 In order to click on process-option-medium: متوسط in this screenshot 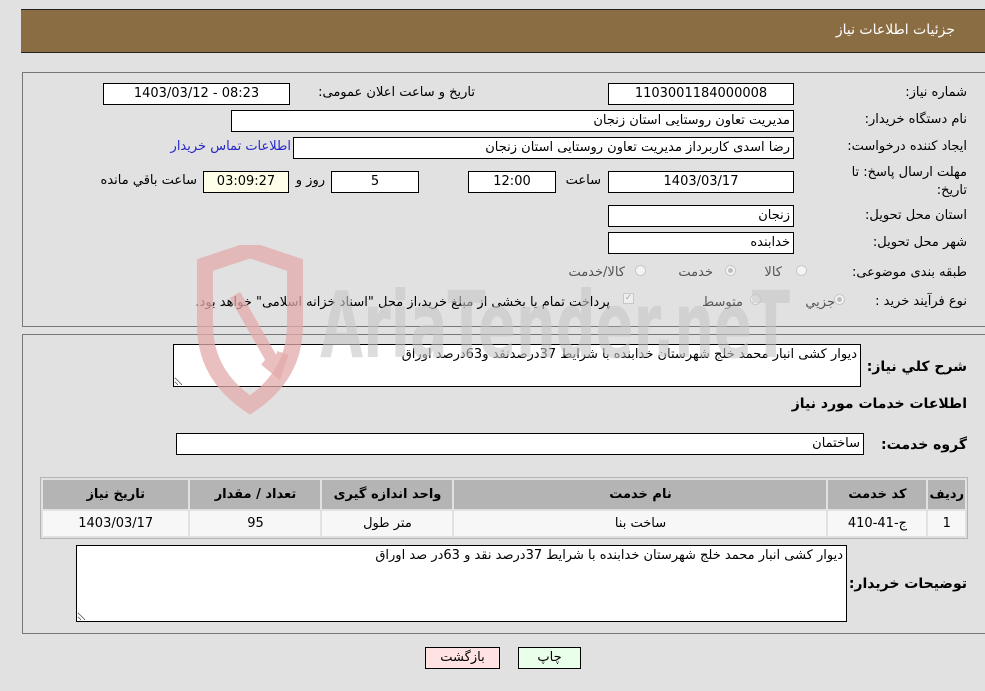, I will do `click(722, 302)`.